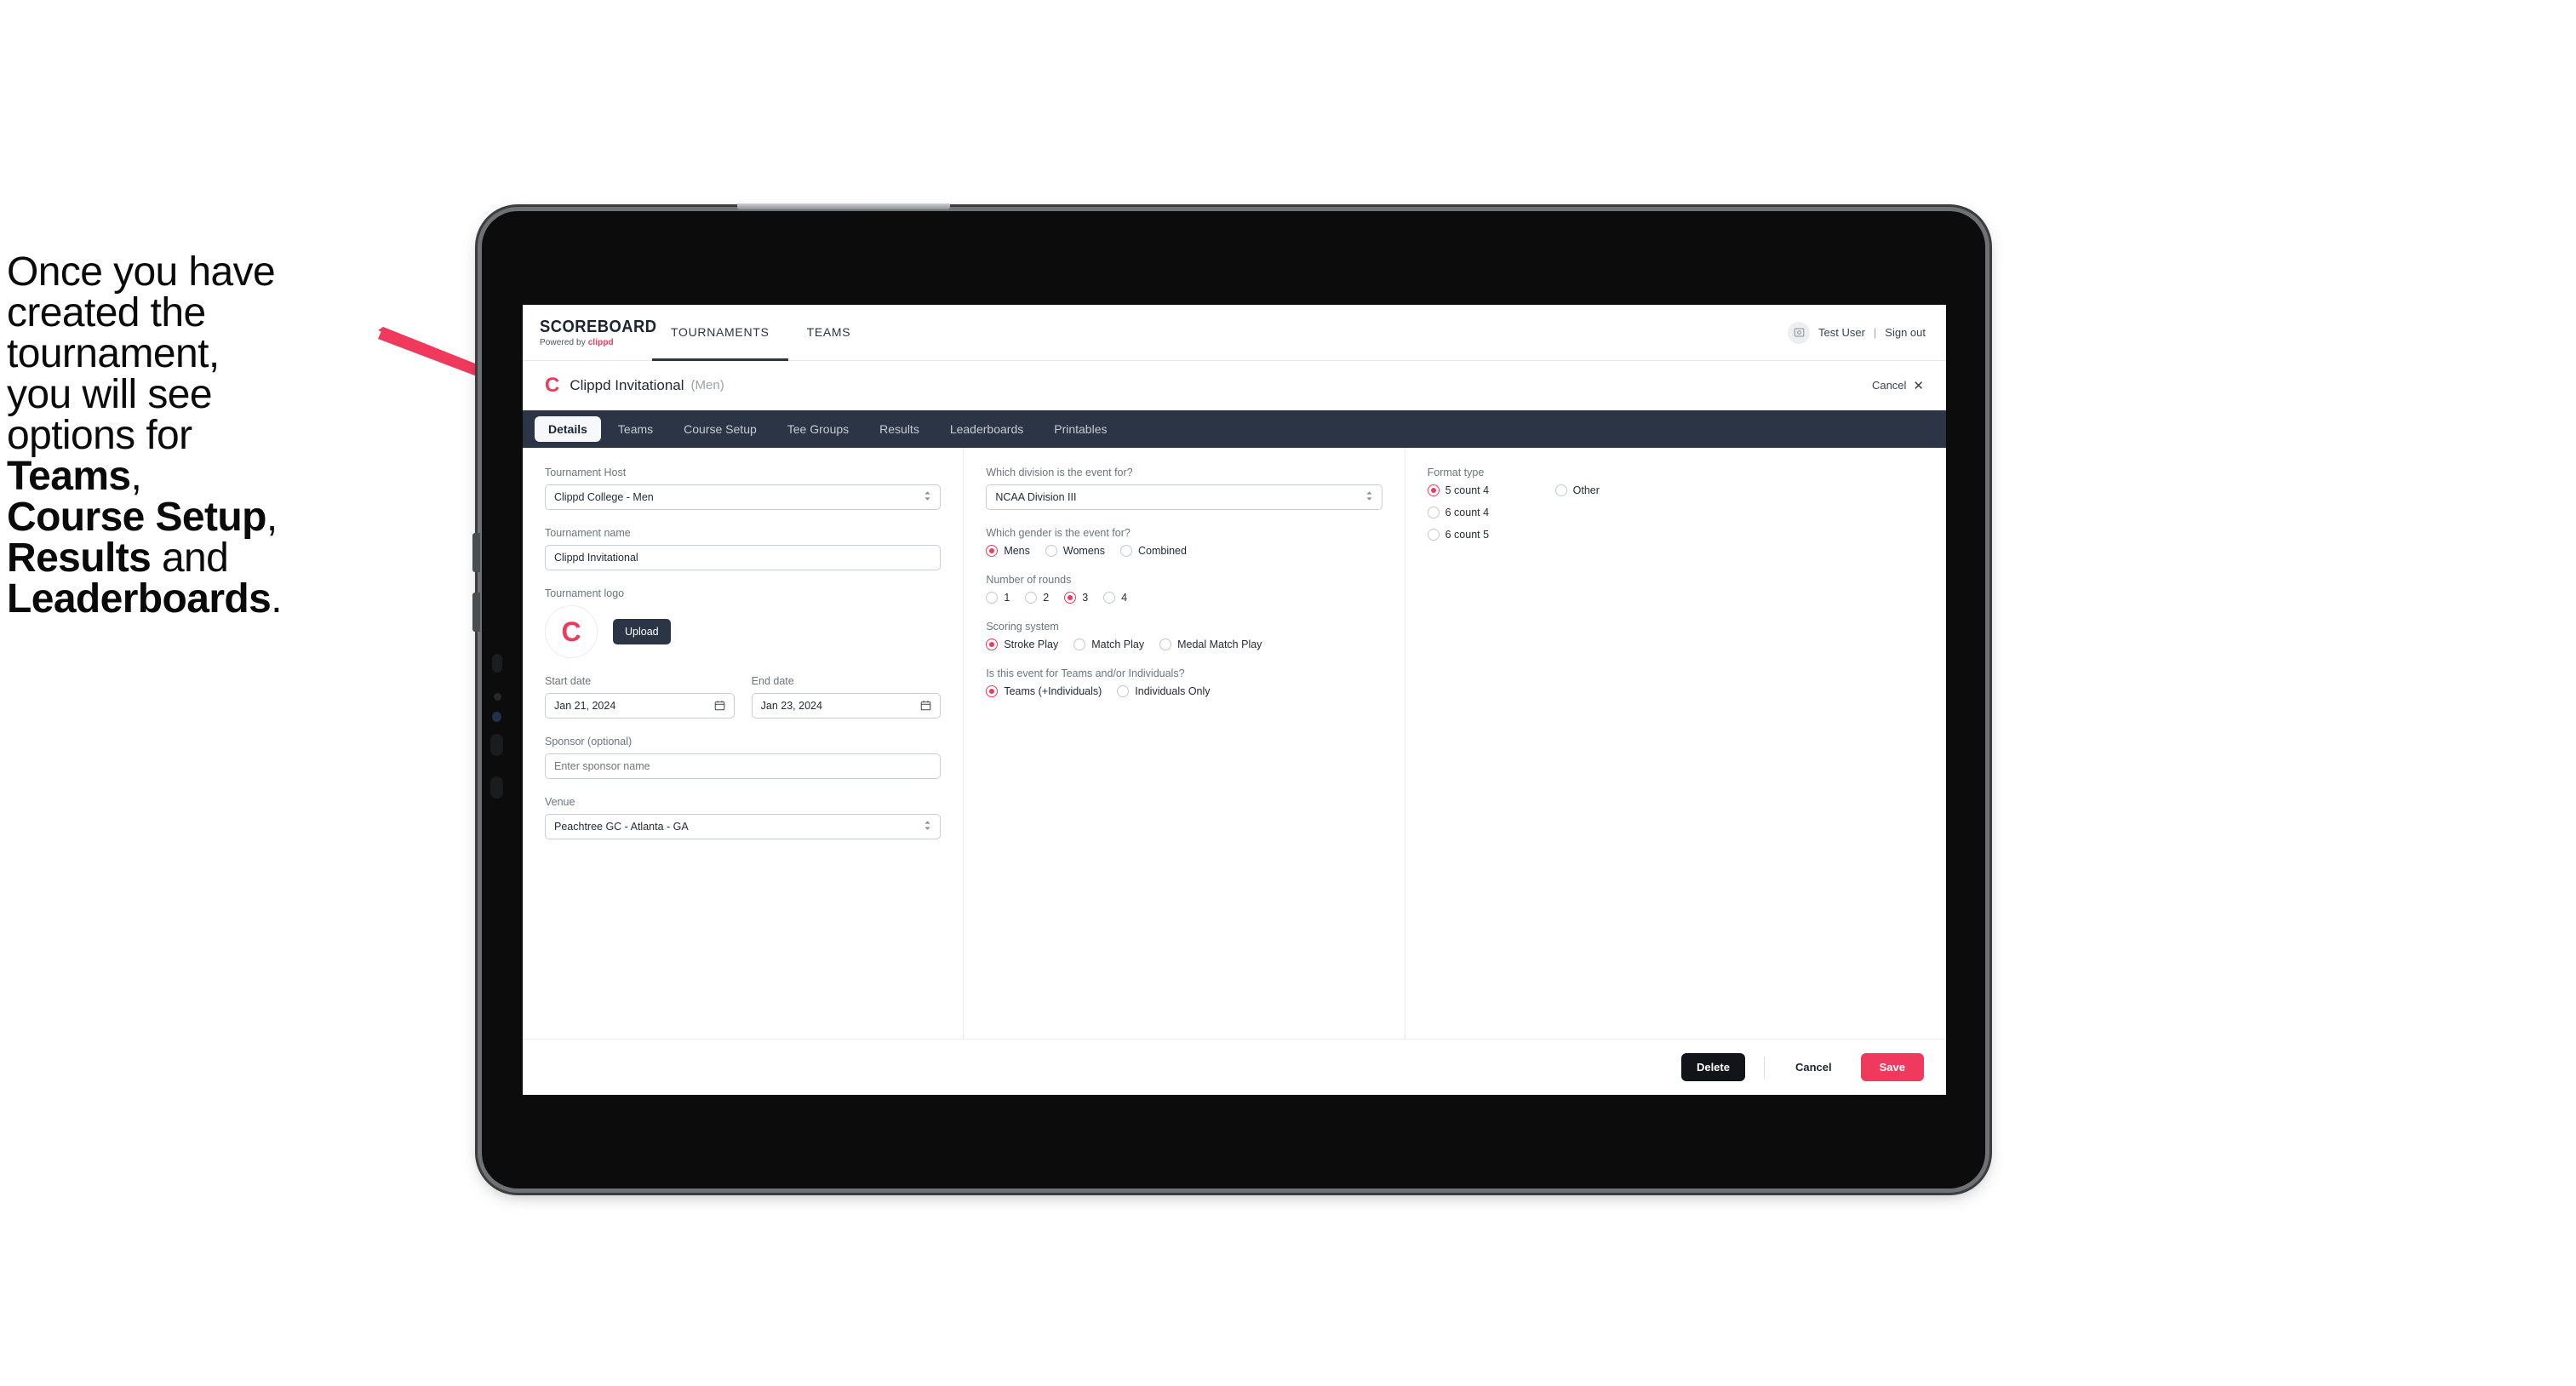 Image resolution: width=2576 pixels, height=1386 pixels. Describe the element at coordinates (1118, 644) in the screenshot. I see `scoring-option-label: Match Play` at that location.